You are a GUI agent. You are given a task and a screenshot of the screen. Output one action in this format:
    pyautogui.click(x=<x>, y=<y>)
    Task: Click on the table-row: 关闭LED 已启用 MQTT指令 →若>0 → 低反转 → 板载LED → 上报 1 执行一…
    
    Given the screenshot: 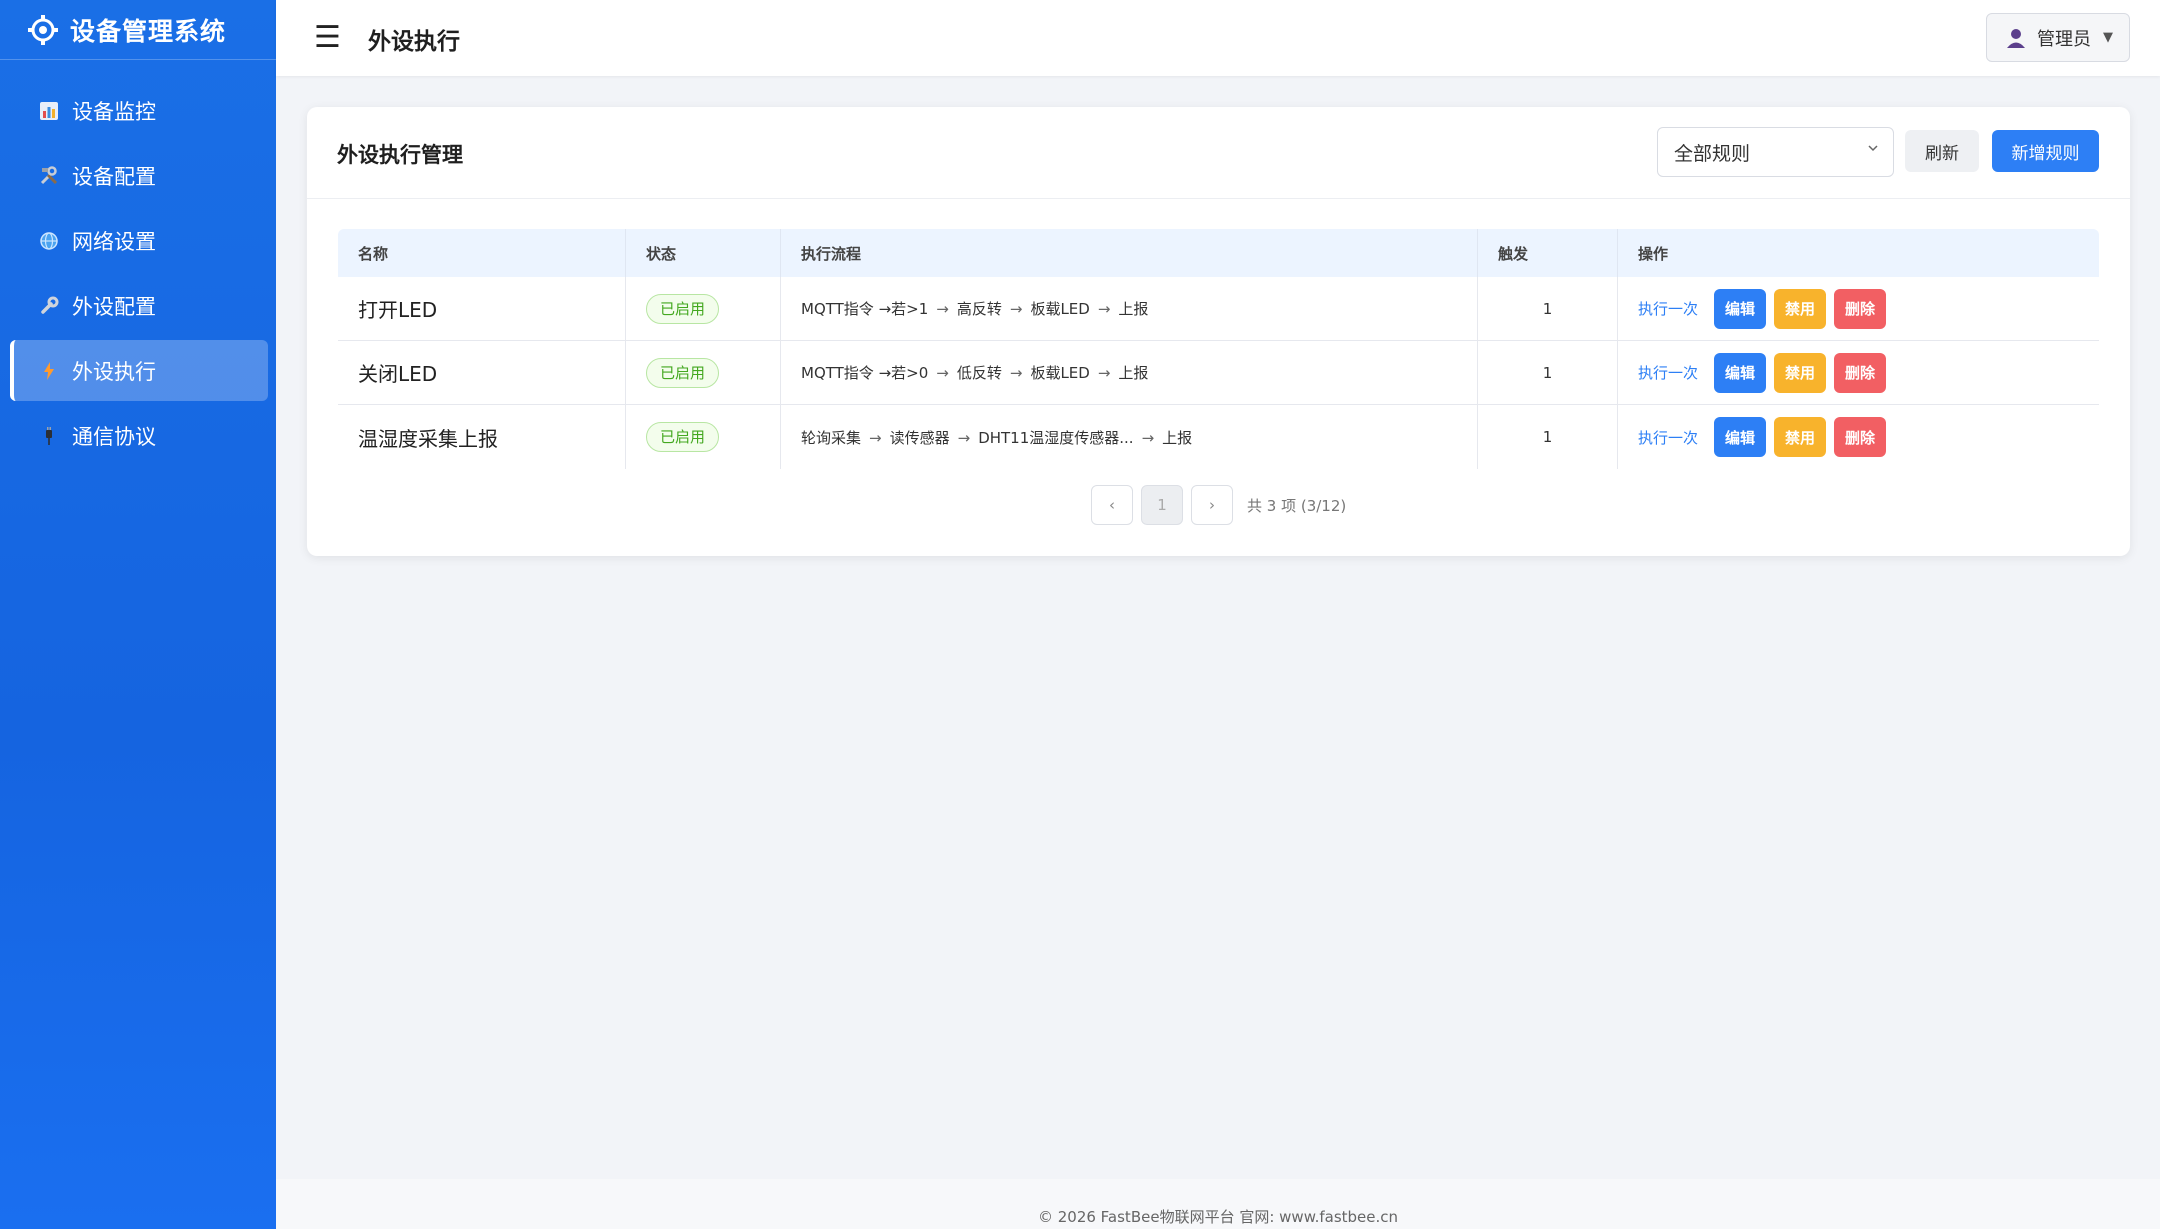 What is the action you would take?
    pyautogui.click(x=1218, y=373)
    